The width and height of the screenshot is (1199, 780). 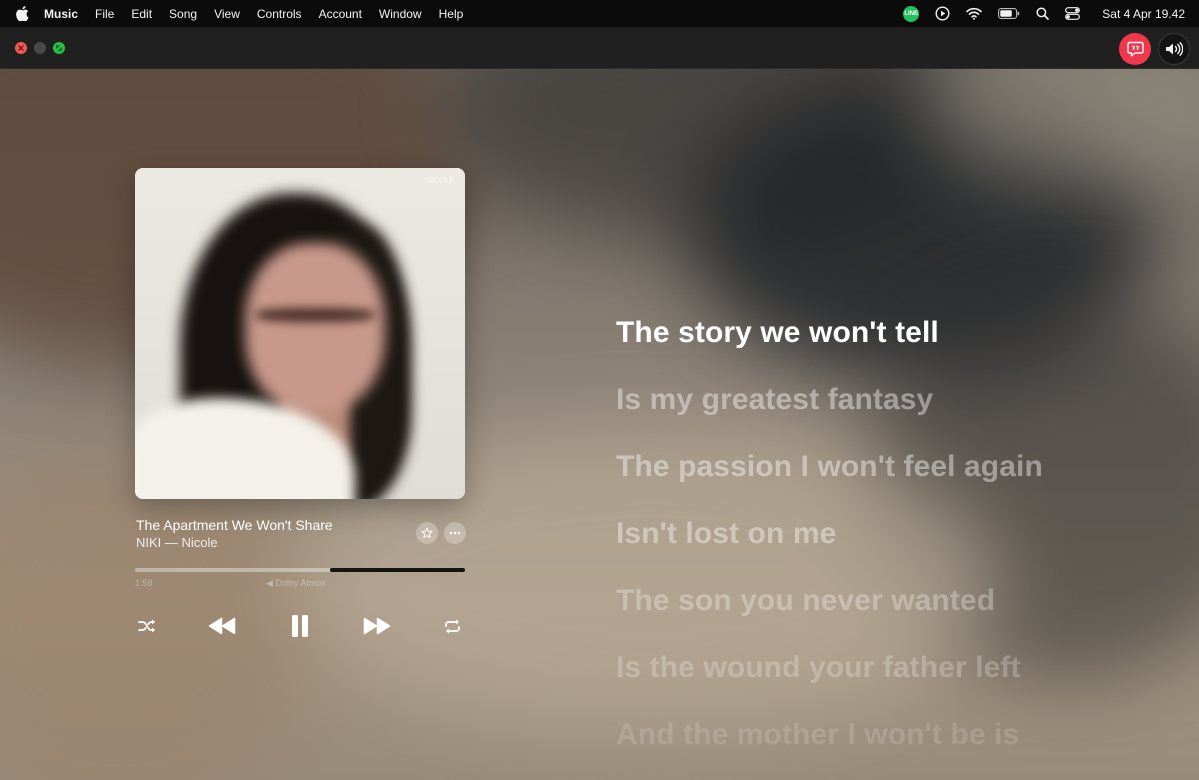 What do you see at coordinates (315, 315) in the screenshot?
I see `artwork-eyes` at bounding box center [315, 315].